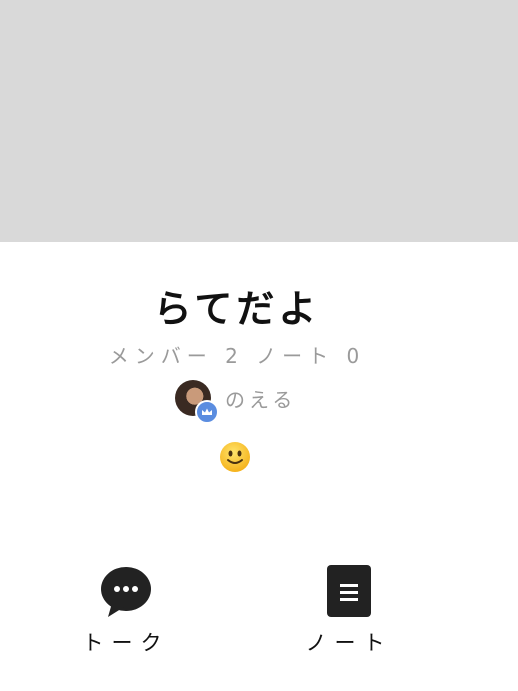 This screenshot has height=691, width=518. Describe the element at coordinates (237, 356) in the screenshot. I see `group-stats: メンバー 2 ノート 0` at that location.